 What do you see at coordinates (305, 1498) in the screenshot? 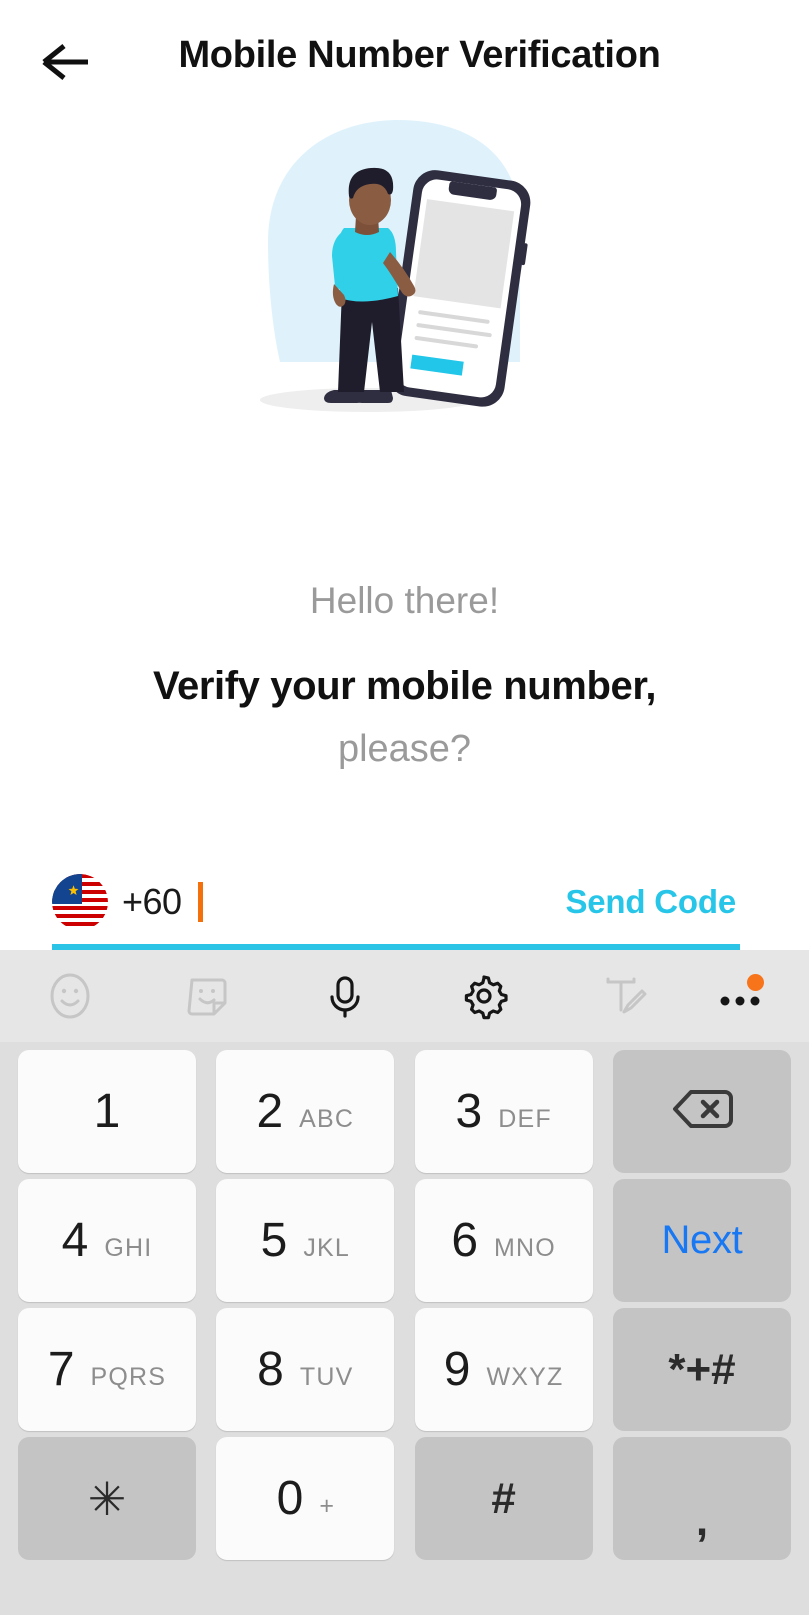
I see `key-0: 0 +` at bounding box center [305, 1498].